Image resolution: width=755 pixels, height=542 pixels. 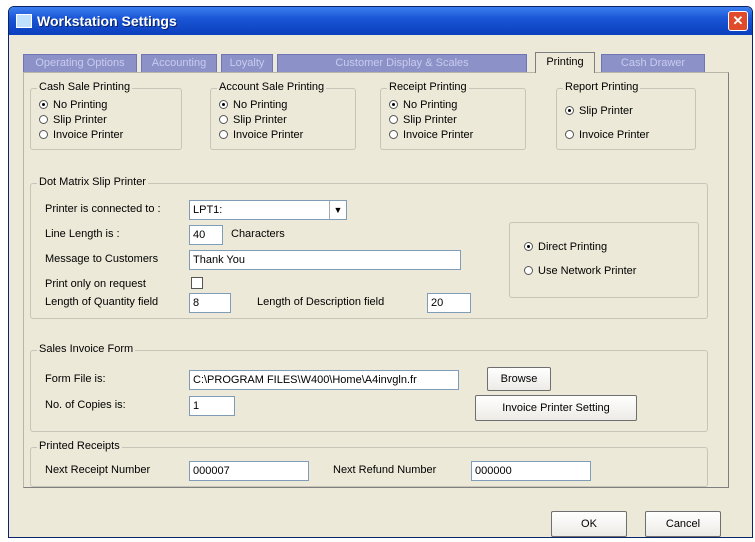 I want to click on receipt-printing-title: Receipt Printing, so click(x=428, y=87).